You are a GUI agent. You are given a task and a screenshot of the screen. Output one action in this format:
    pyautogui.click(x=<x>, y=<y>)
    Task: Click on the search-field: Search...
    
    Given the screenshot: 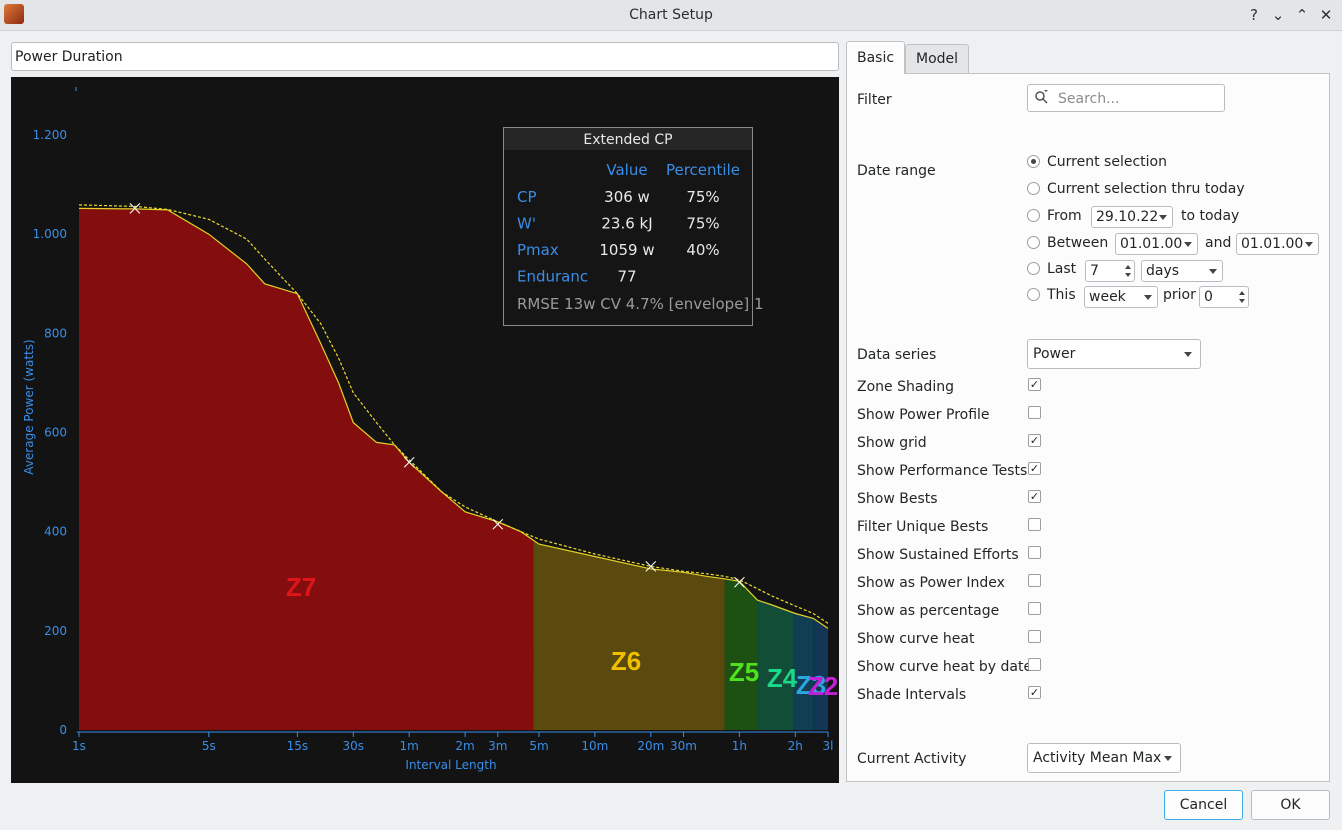 What is the action you would take?
    pyautogui.click(x=1126, y=98)
    